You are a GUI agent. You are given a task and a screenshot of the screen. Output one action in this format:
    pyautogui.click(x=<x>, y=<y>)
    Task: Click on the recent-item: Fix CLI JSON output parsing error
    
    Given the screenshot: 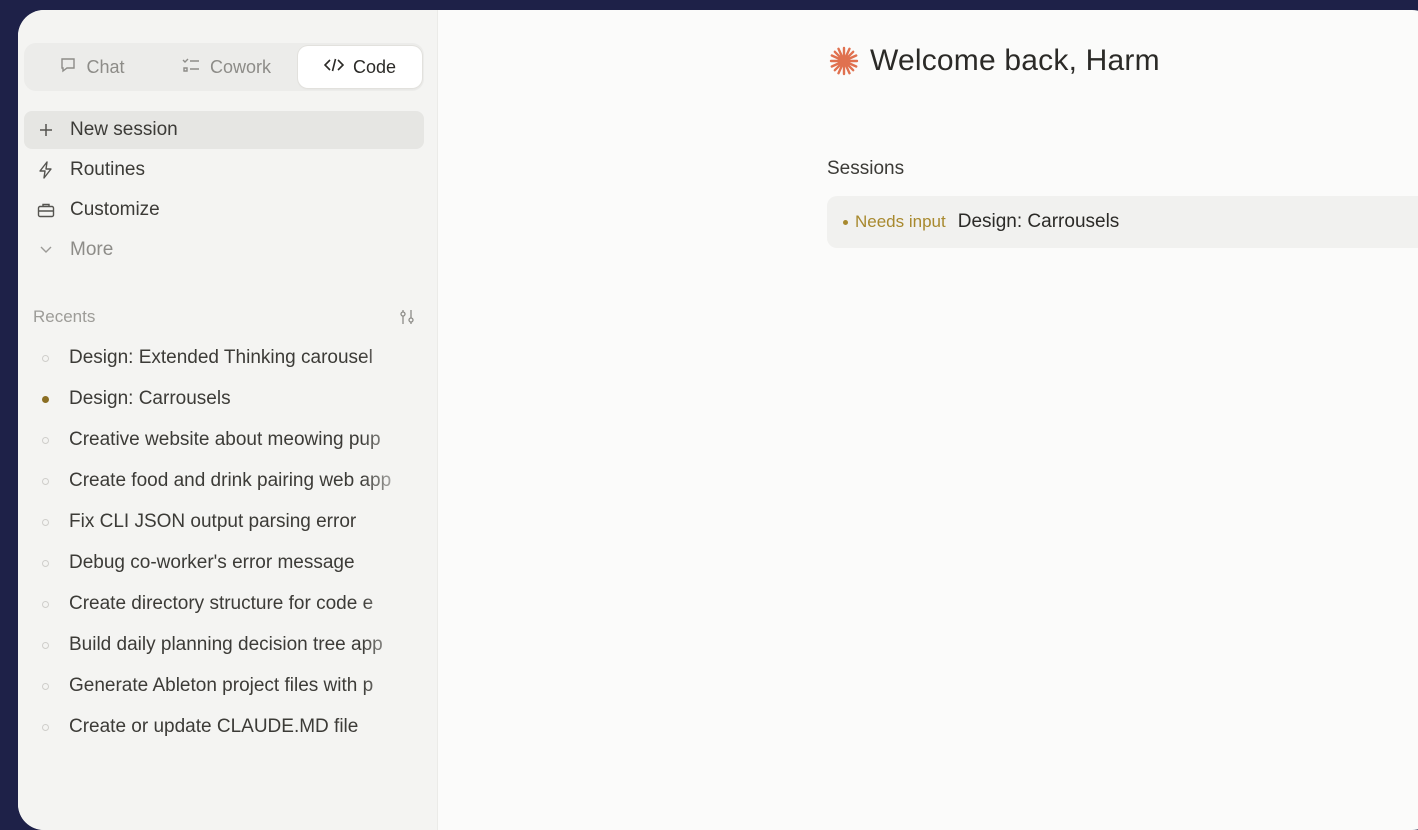 What is the action you would take?
    pyautogui.click(x=224, y=522)
    